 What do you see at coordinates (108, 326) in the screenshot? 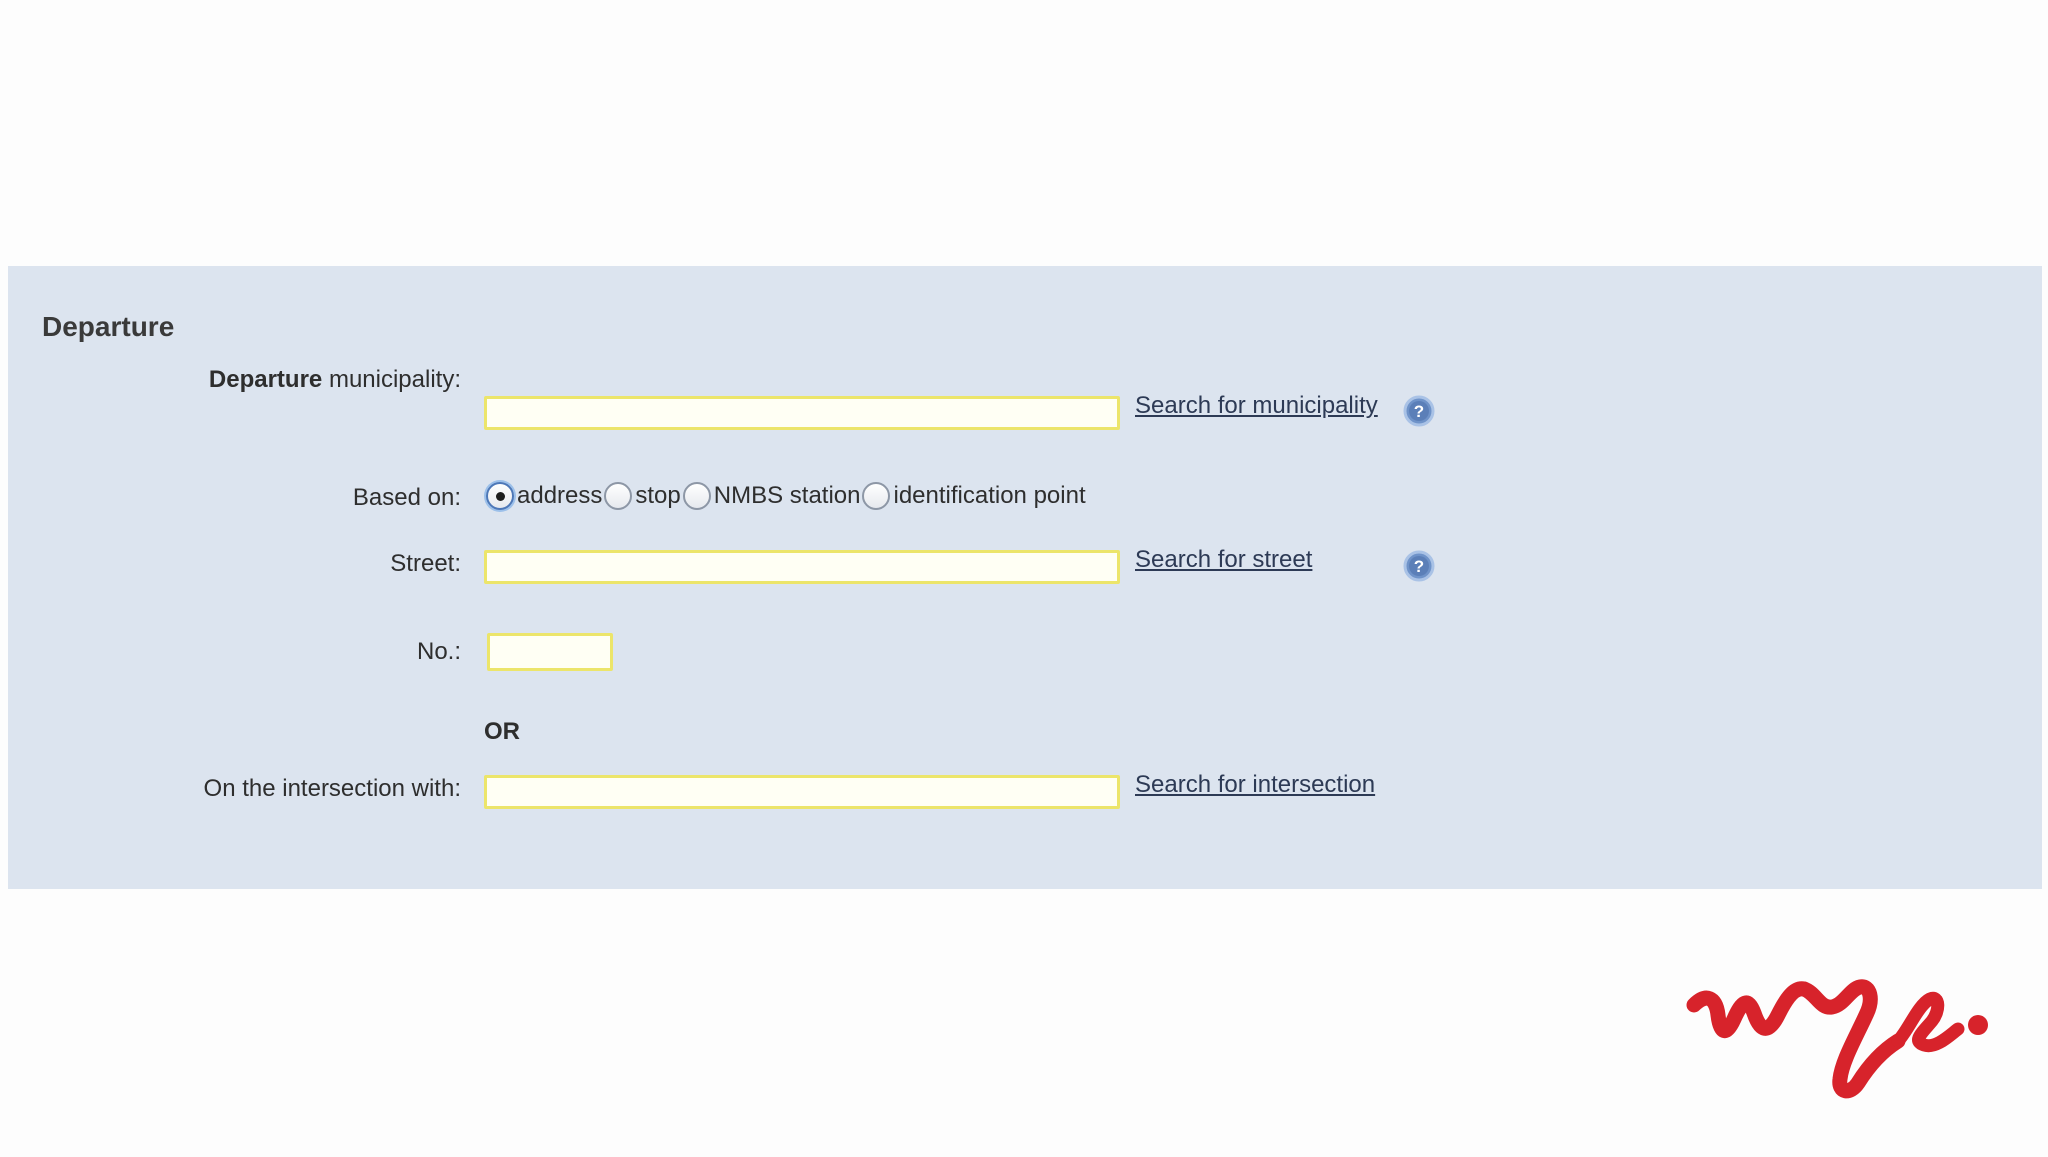
I see `panel-title: Departure` at bounding box center [108, 326].